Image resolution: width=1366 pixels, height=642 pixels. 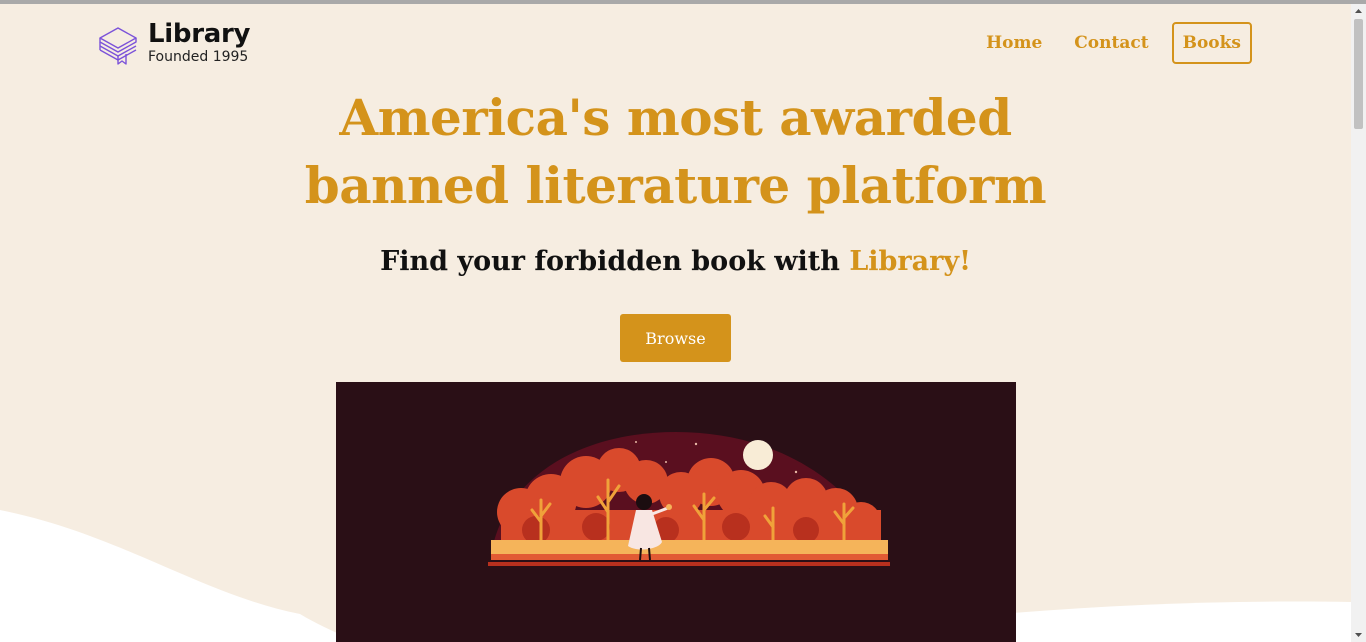 What do you see at coordinates (1014, 43) in the screenshot?
I see `nav-home-link: Home` at bounding box center [1014, 43].